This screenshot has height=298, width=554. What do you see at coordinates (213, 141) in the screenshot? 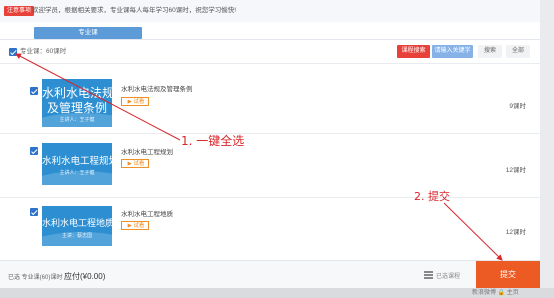
I see `annotation-select-all: 1. 一键全选` at bounding box center [213, 141].